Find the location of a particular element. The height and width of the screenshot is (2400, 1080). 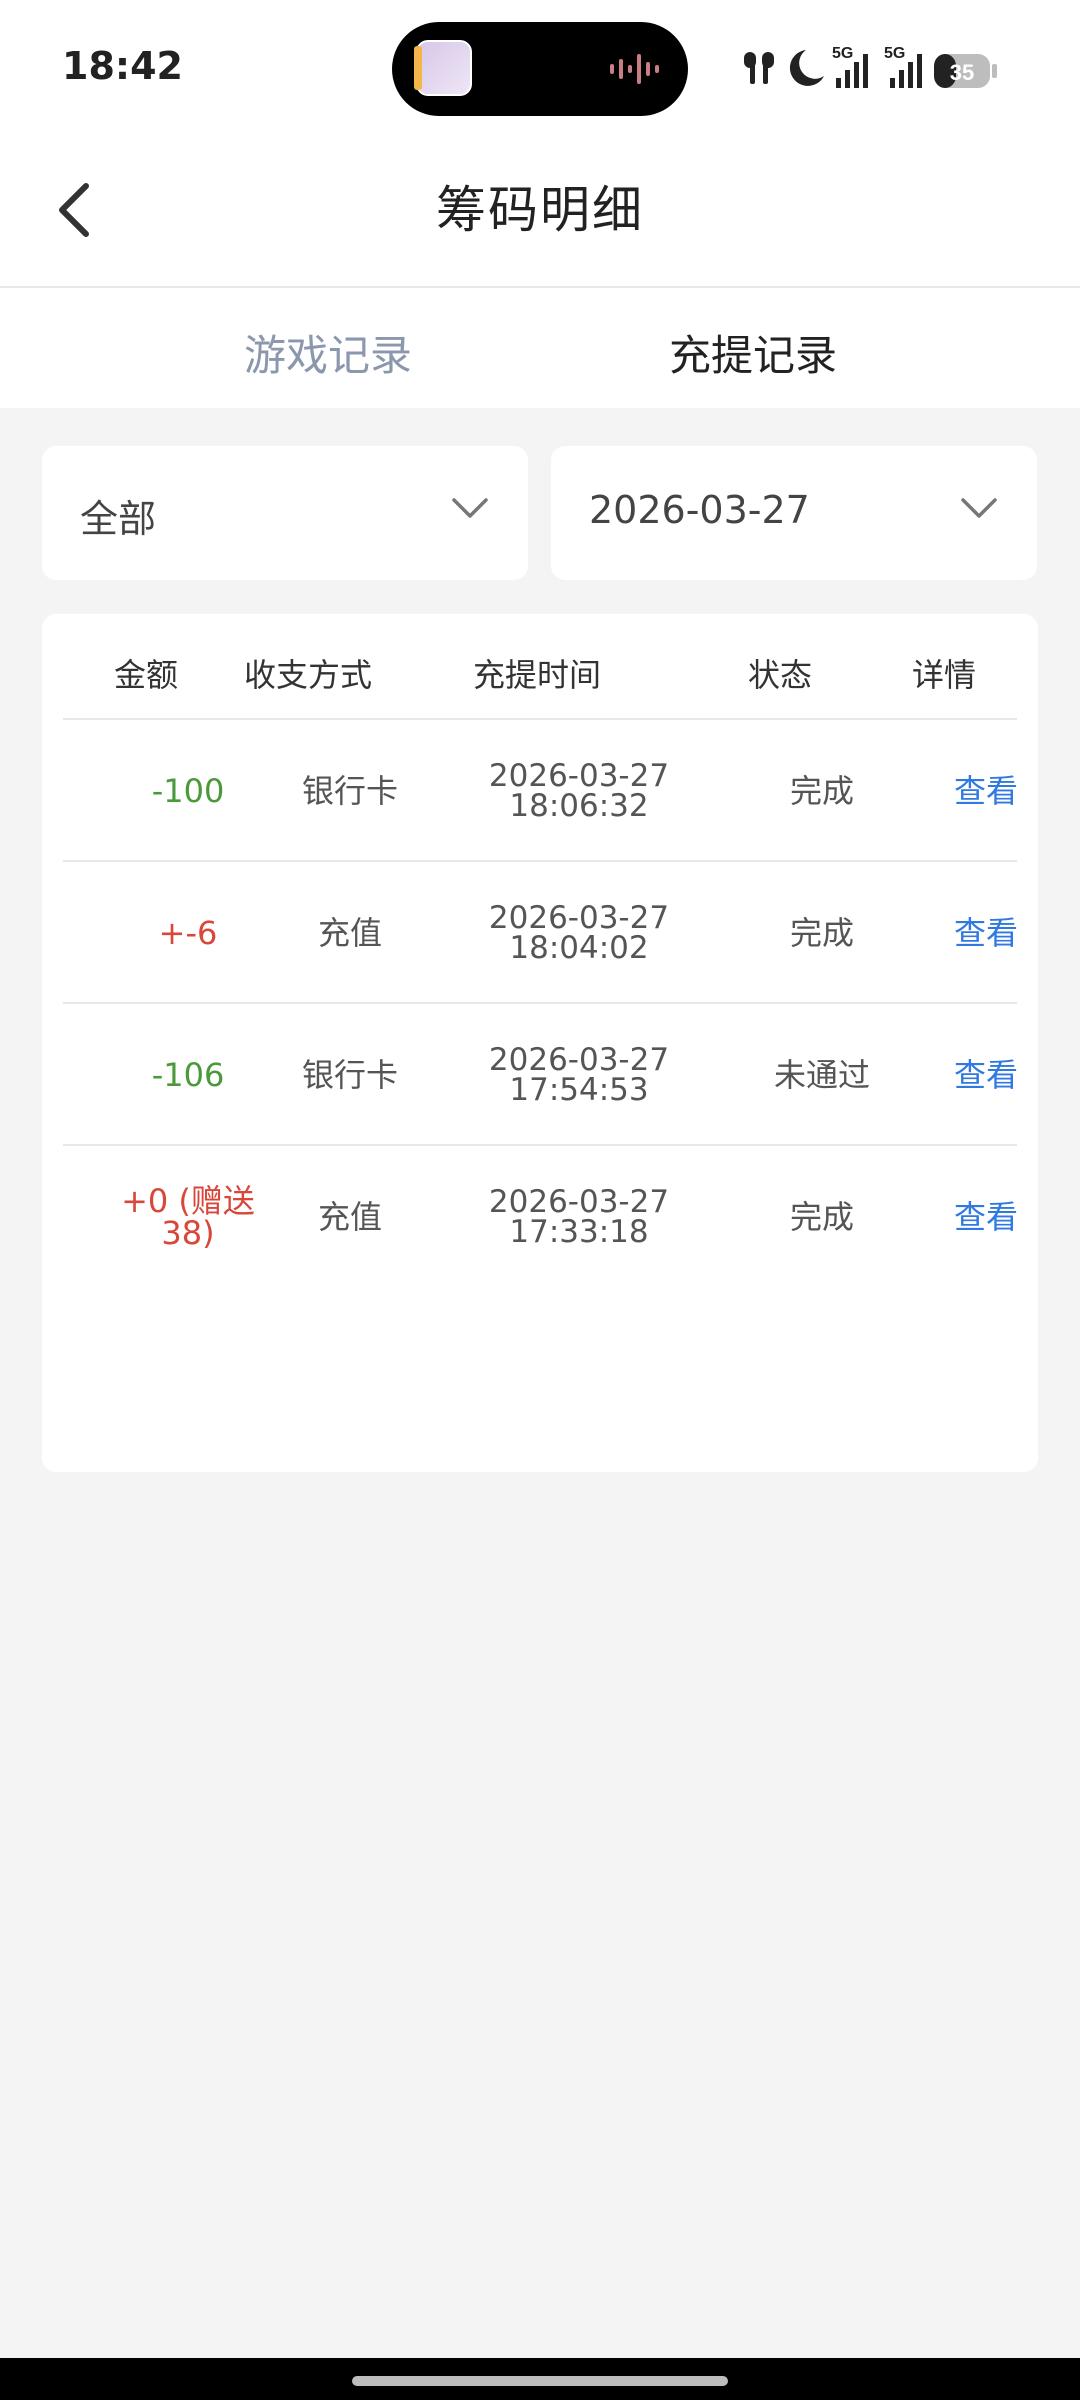

amount-text: +0 (赠送38) is located at coordinates (188, 1217).